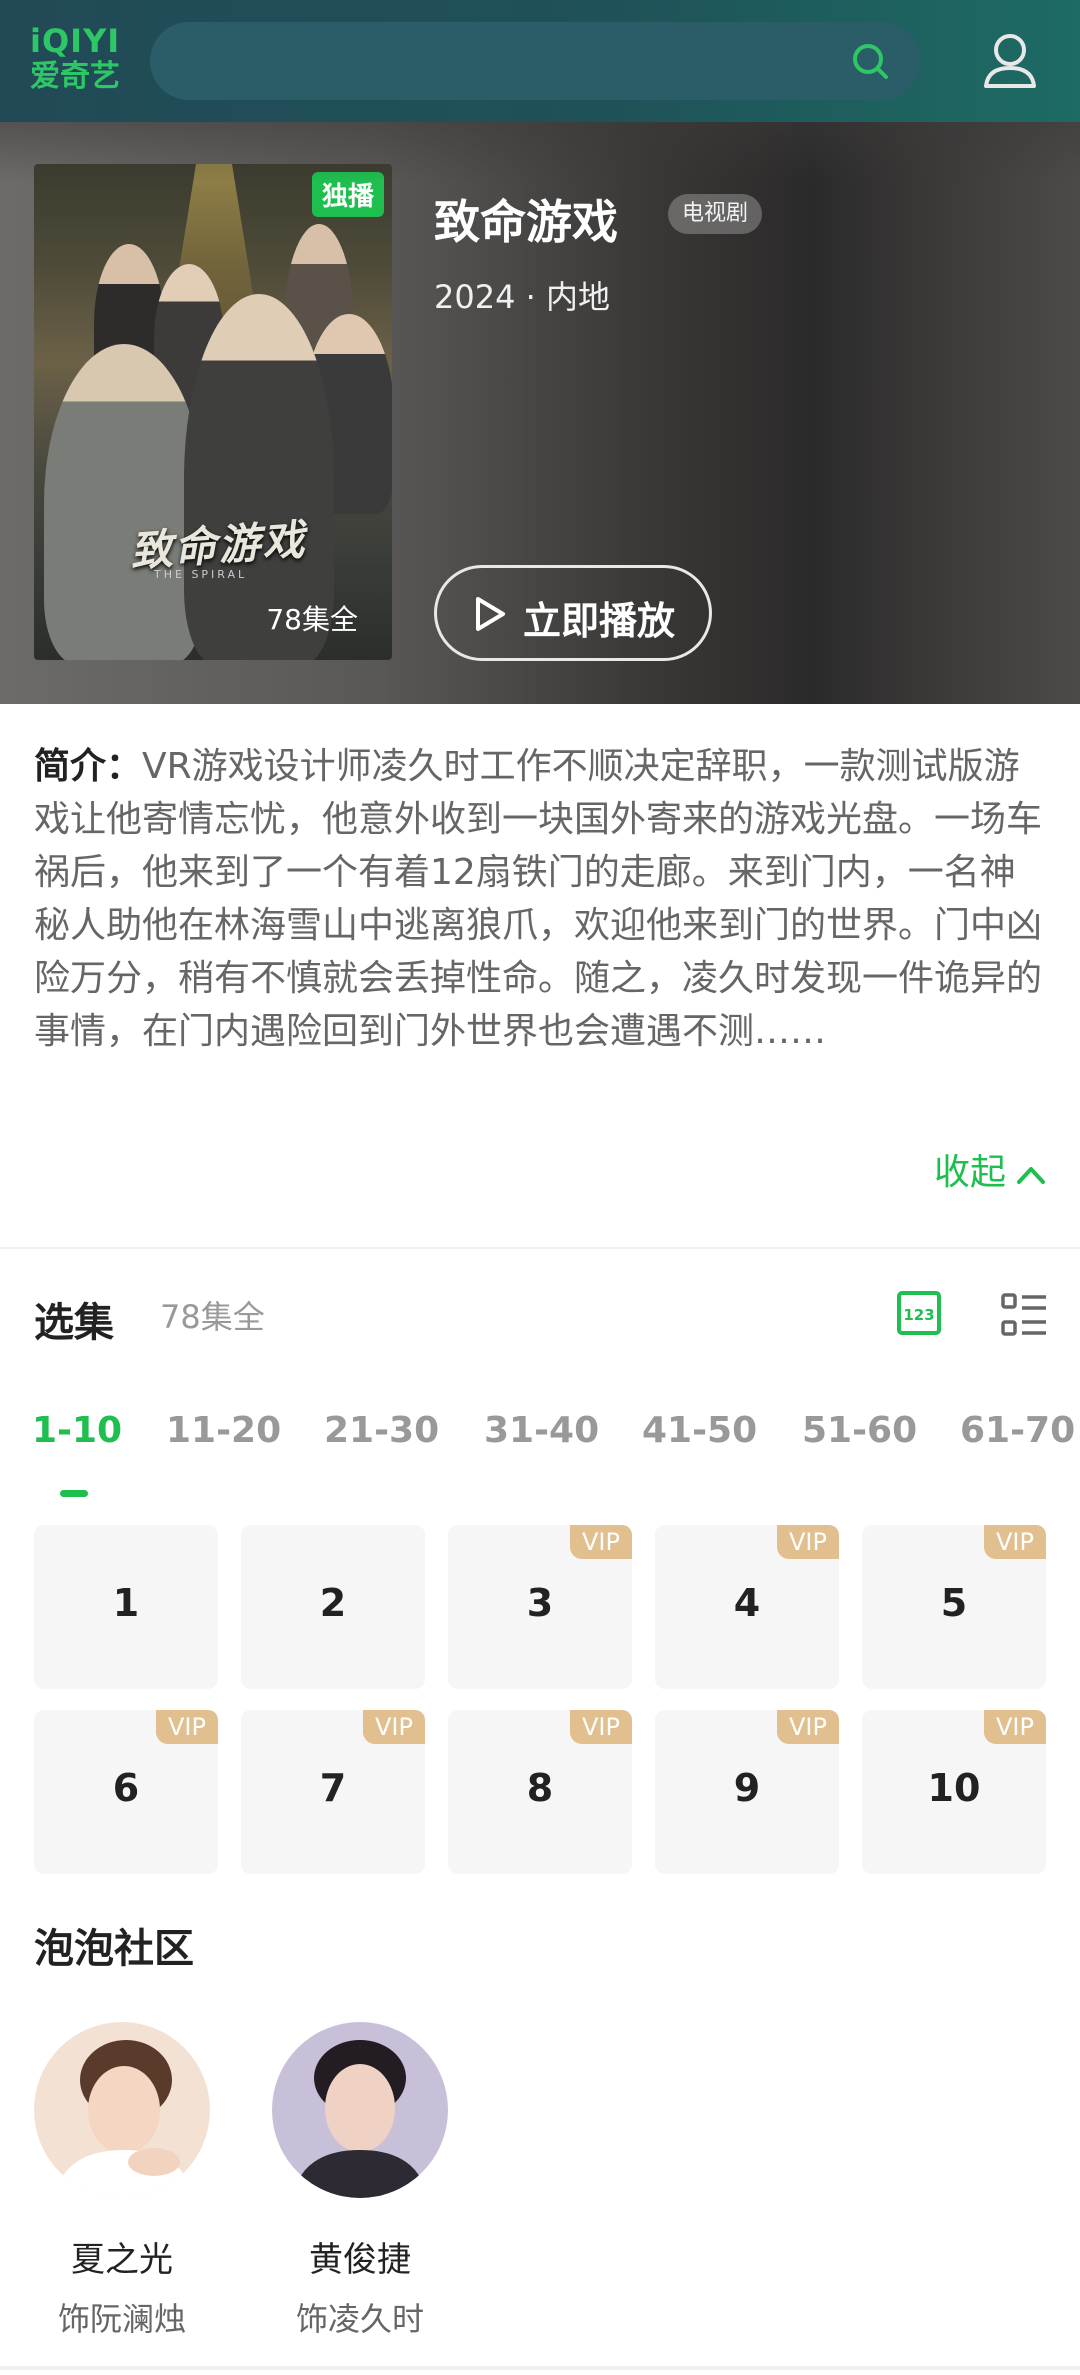 The height and width of the screenshot is (2375, 1080). I want to click on play-now-button: 立即播放, so click(573, 613).